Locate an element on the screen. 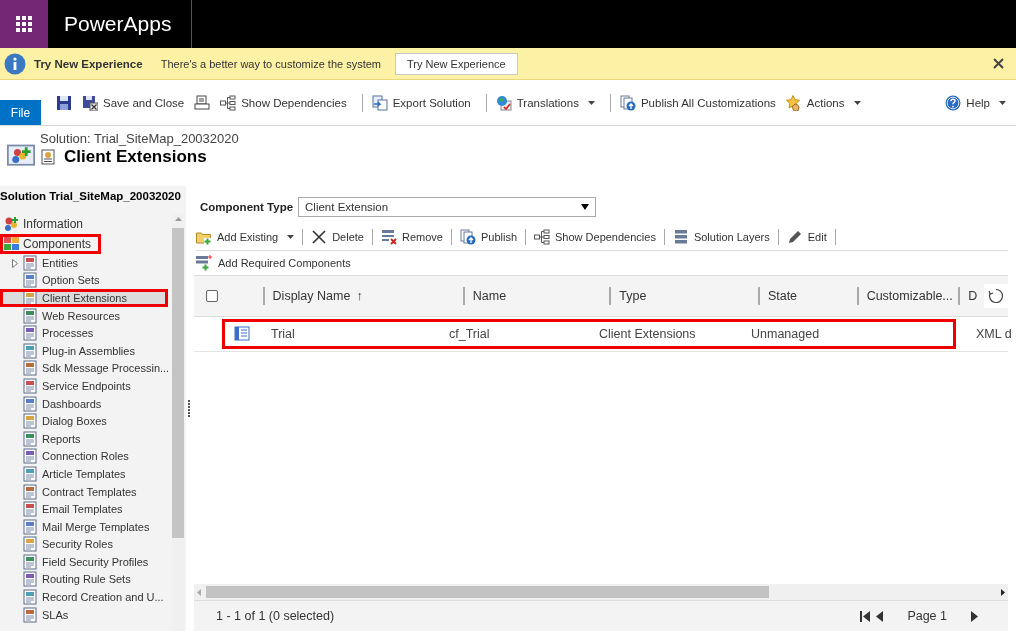 The height and width of the screenshot is (631, 1016). sidebar-item: Web Resources is located at coordinates (84, 315).